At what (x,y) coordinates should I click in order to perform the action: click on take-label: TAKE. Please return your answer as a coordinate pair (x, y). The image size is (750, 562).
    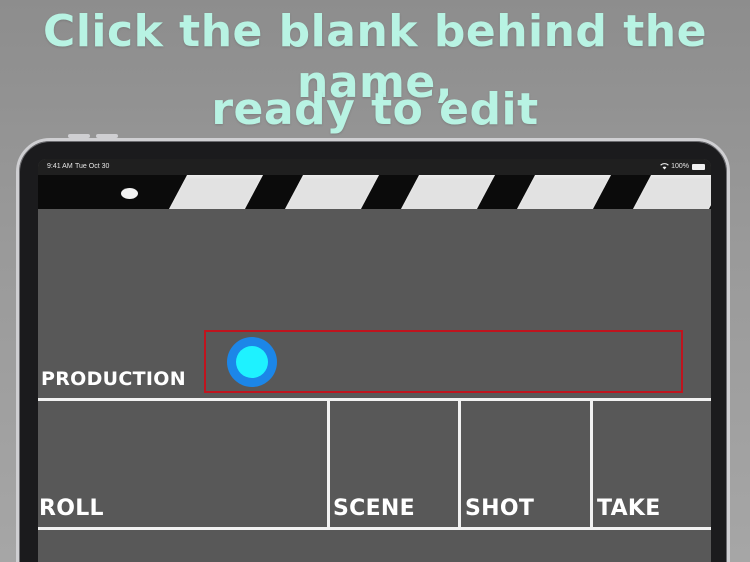
    Looking at the image, I should click on (629, 508).